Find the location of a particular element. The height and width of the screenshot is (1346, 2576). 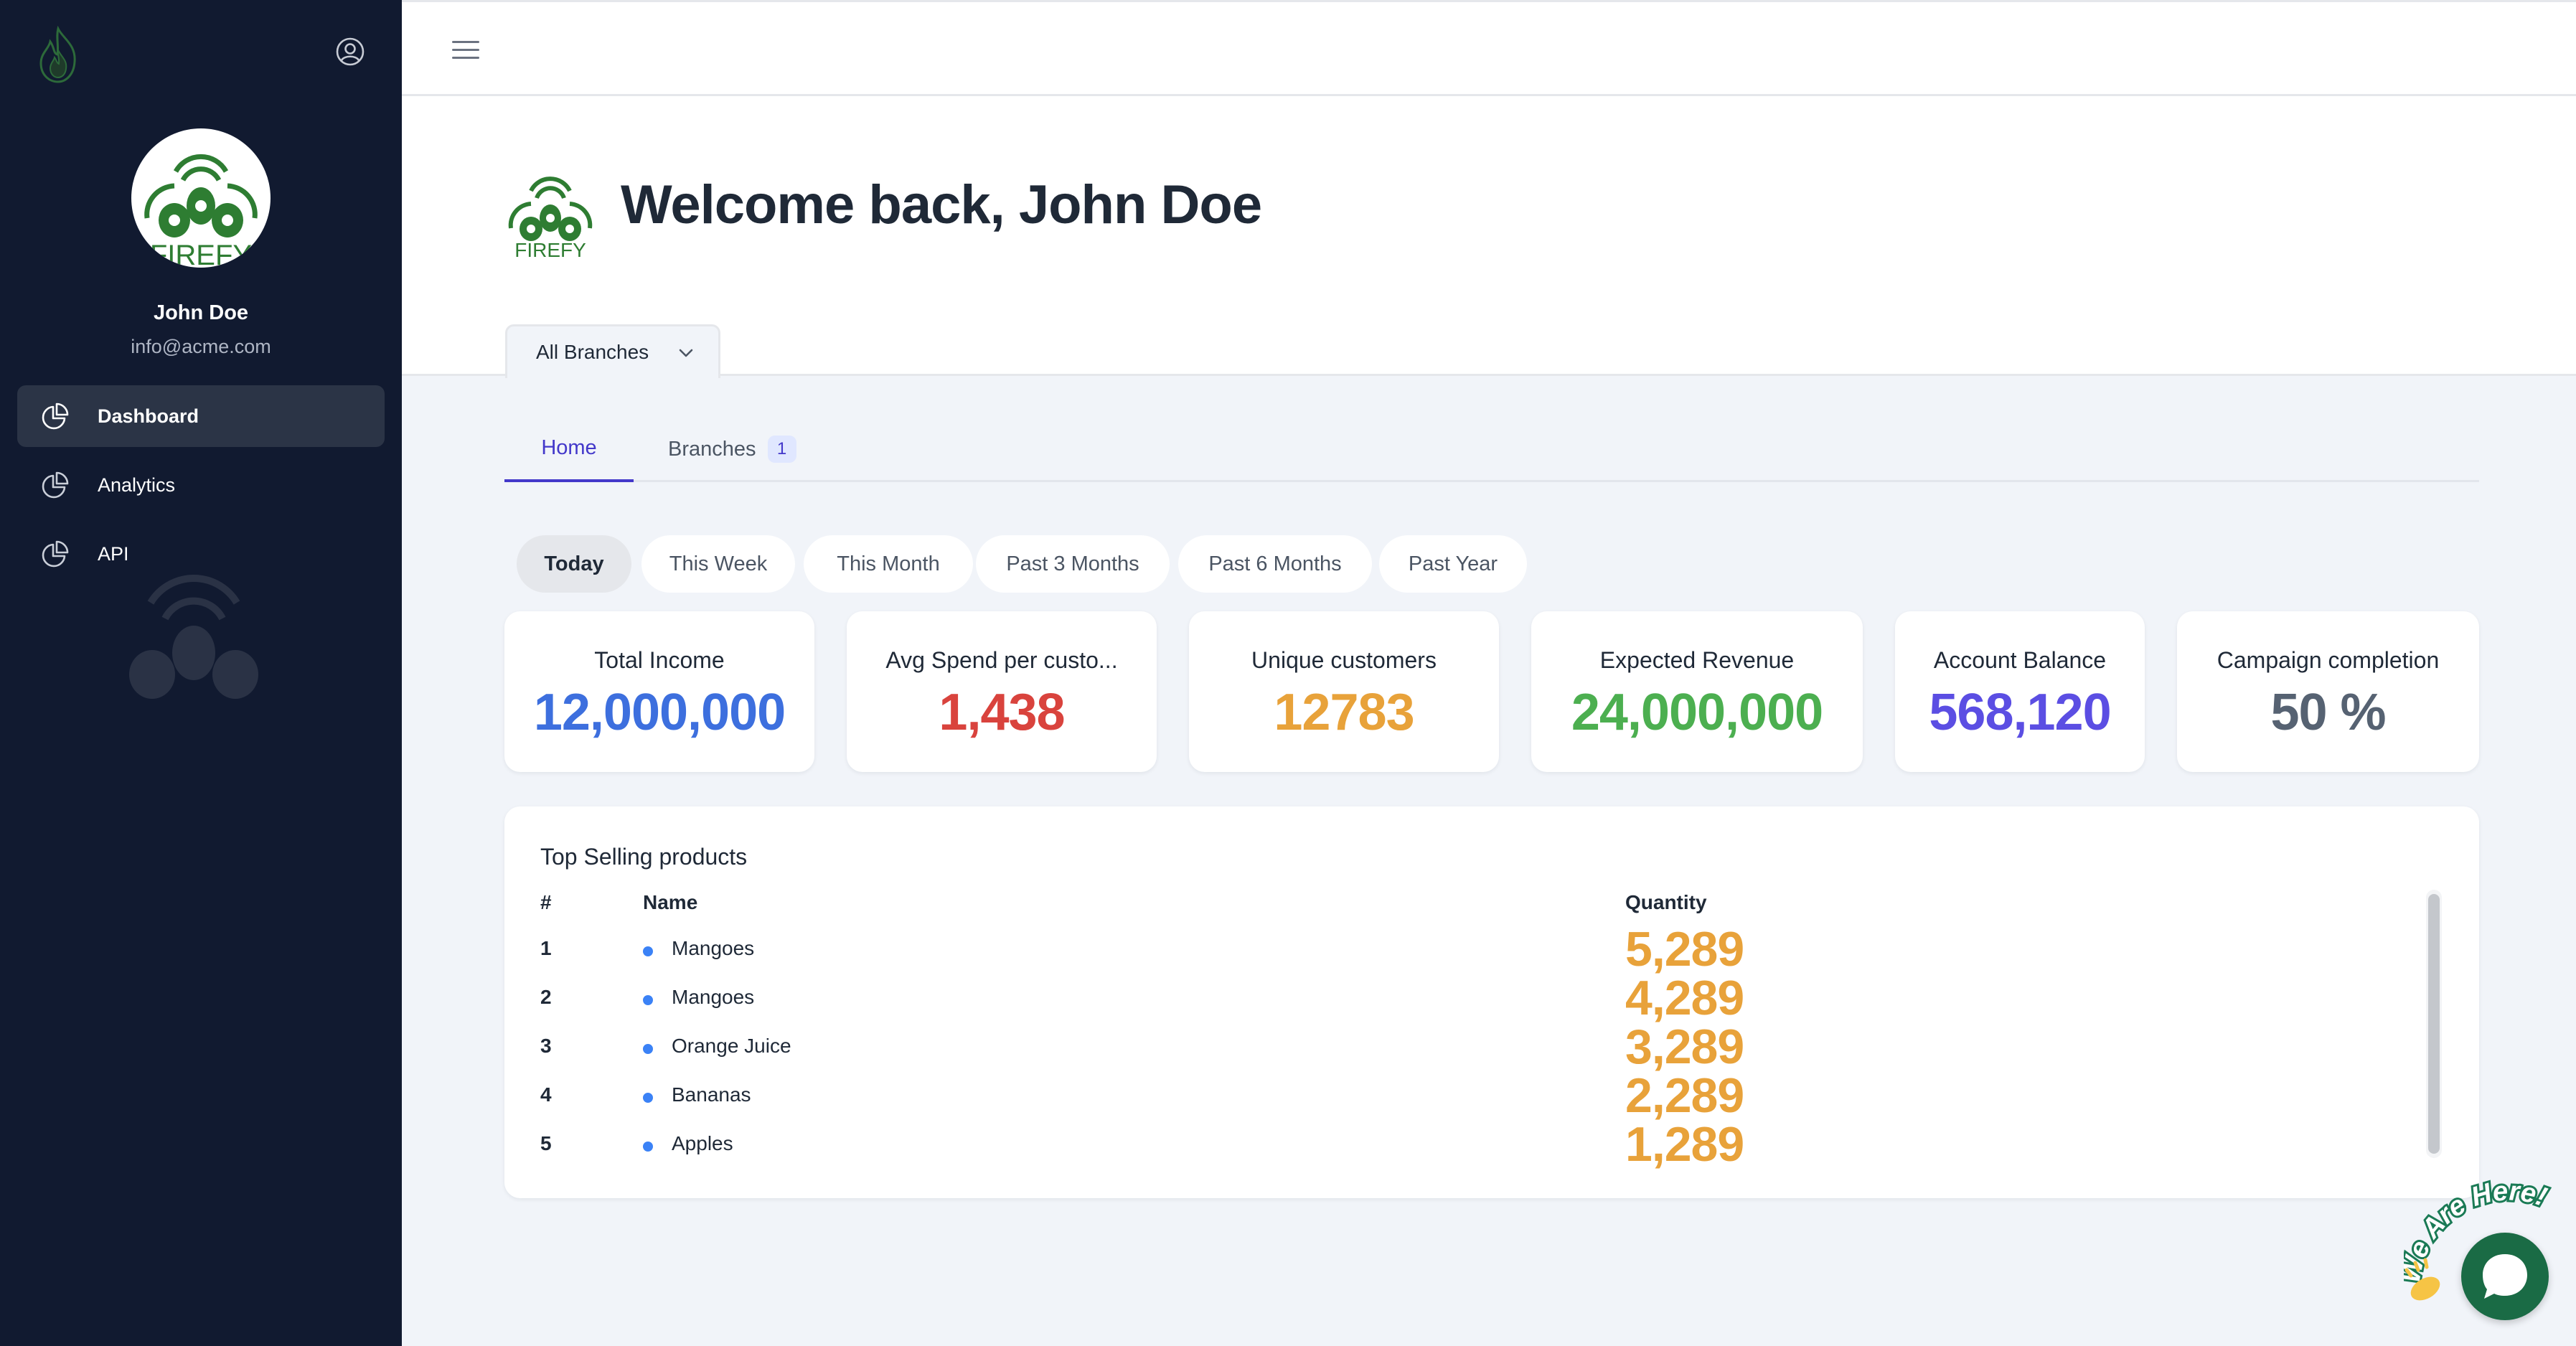

tab-branches: Branches 1 is located at coordinates (747, 449).